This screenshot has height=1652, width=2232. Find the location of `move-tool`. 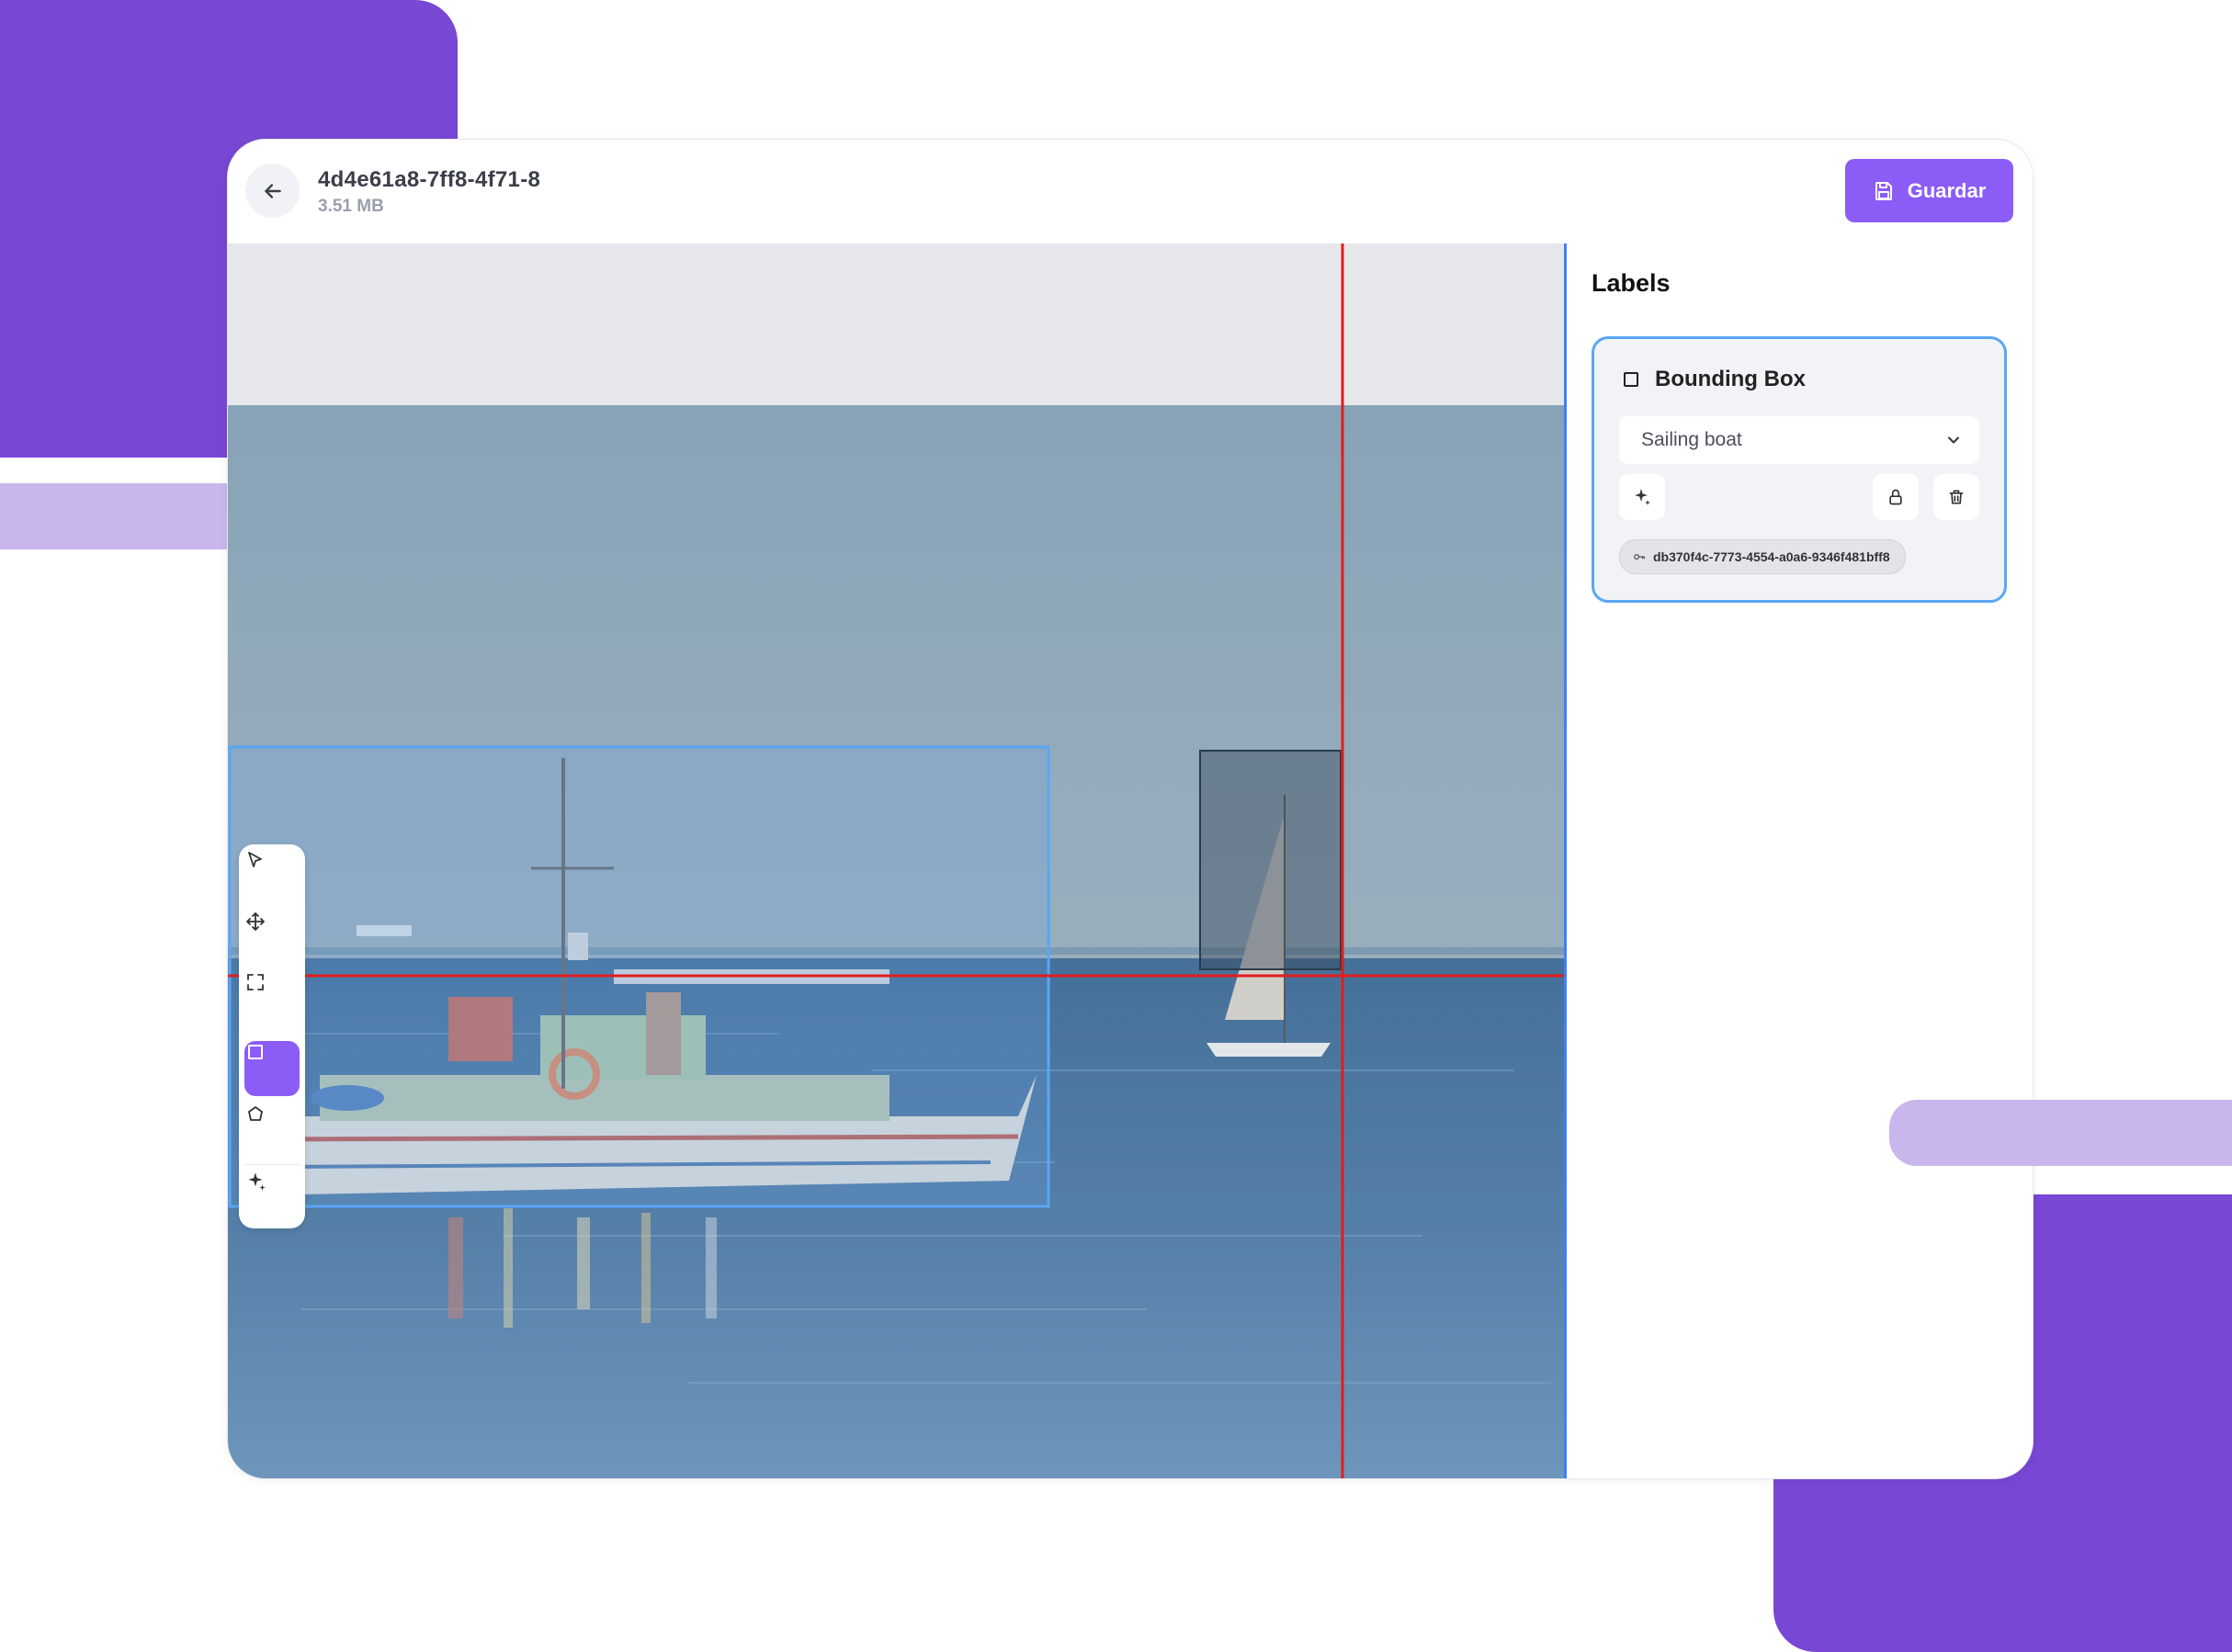

move-tool is located at coordinates (272, 938).